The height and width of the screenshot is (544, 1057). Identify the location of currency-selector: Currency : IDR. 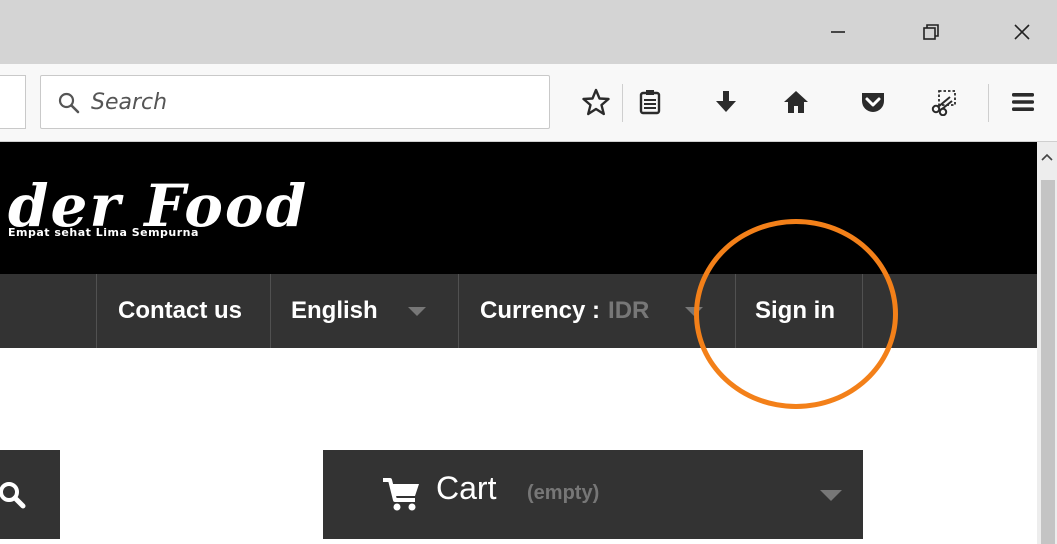
(592, 311).